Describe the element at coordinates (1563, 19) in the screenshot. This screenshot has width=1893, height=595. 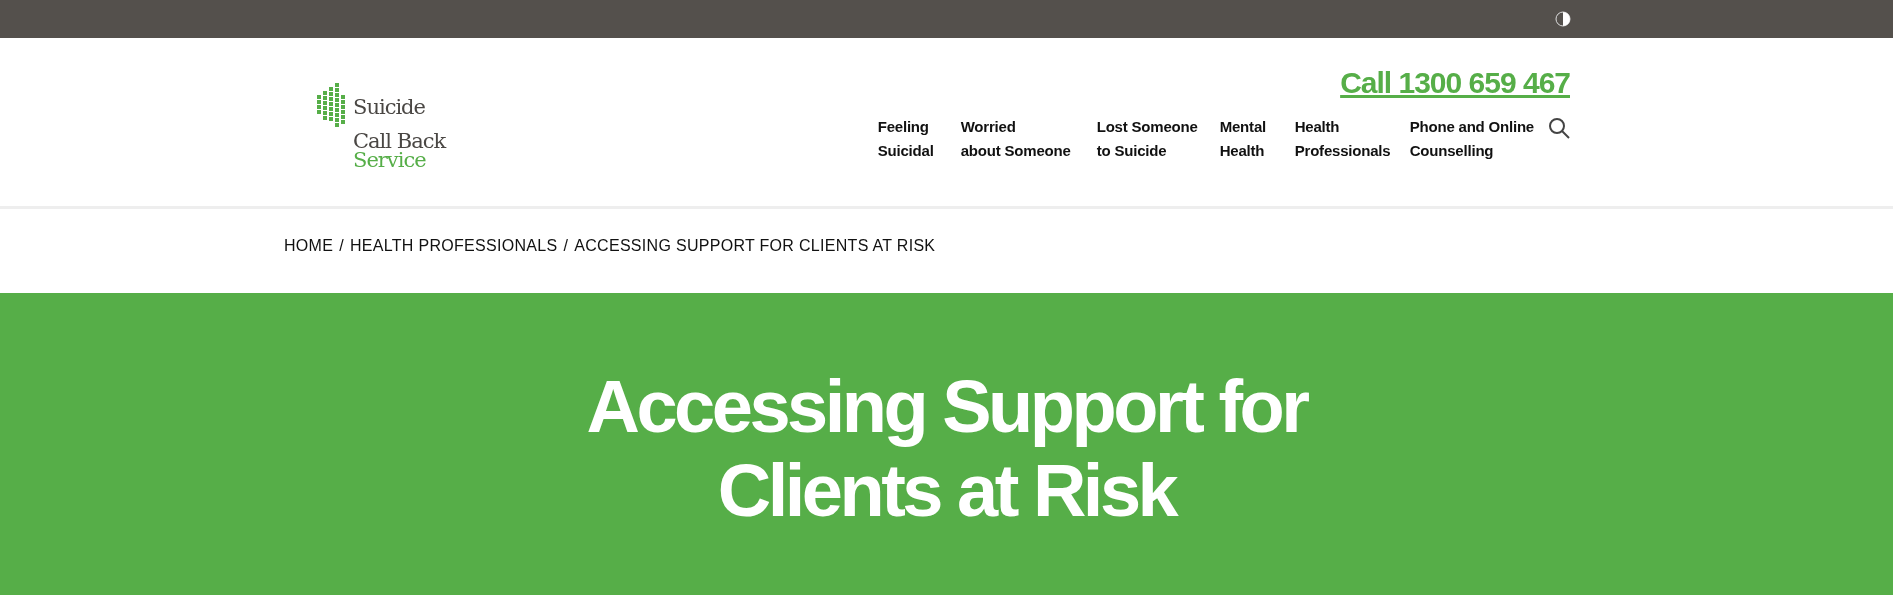
I see `contrast-icon` at that location.